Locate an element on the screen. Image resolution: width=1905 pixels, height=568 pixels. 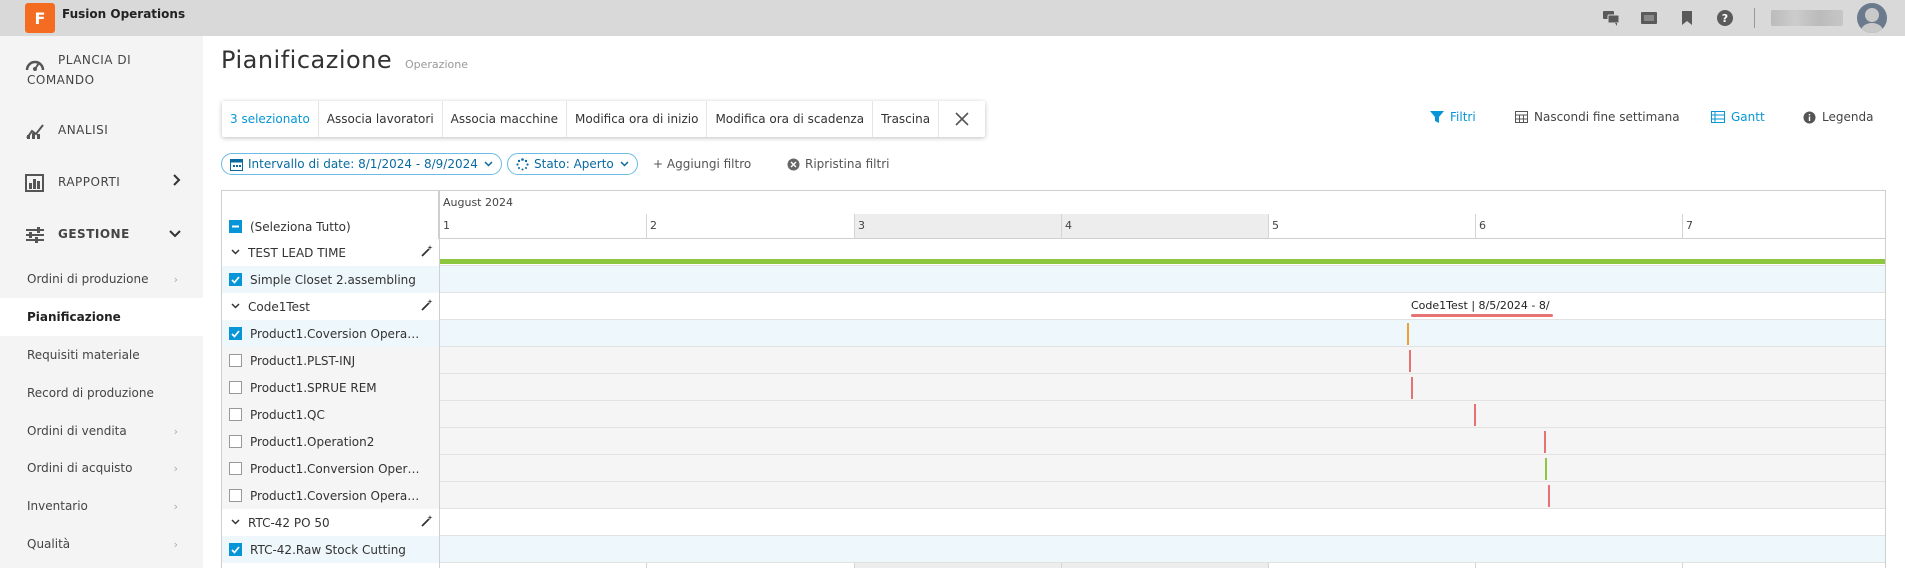
task-row: Product1.Operation2 is located at coordinates (1053, 441).